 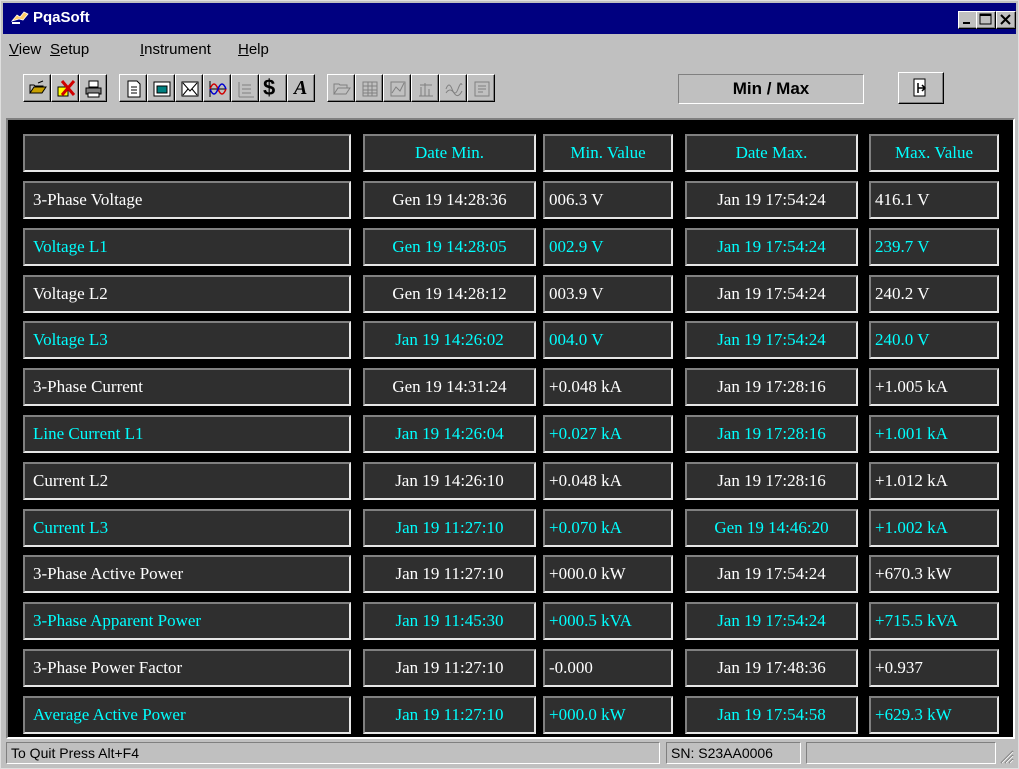 What do you see at coordinates (608, 294) in the screenshot?
I see `row-min-value: 003.9 V` at bounding box center [608, 294].